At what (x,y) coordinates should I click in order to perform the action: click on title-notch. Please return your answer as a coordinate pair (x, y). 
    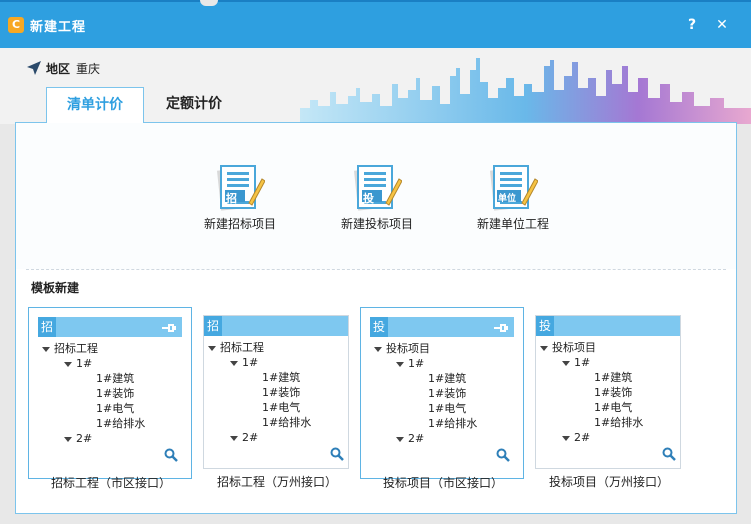
    Looking at the image, I should click on (209, 3).